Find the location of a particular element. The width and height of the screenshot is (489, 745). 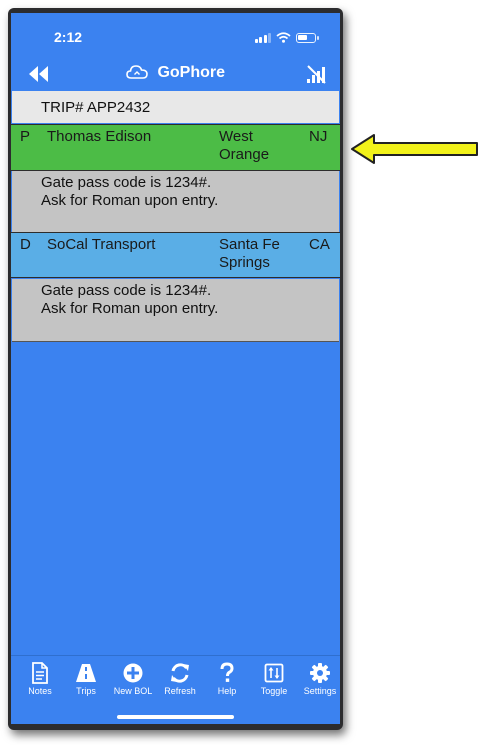

tab-trips: Trips is located at coordinates (86, 679).